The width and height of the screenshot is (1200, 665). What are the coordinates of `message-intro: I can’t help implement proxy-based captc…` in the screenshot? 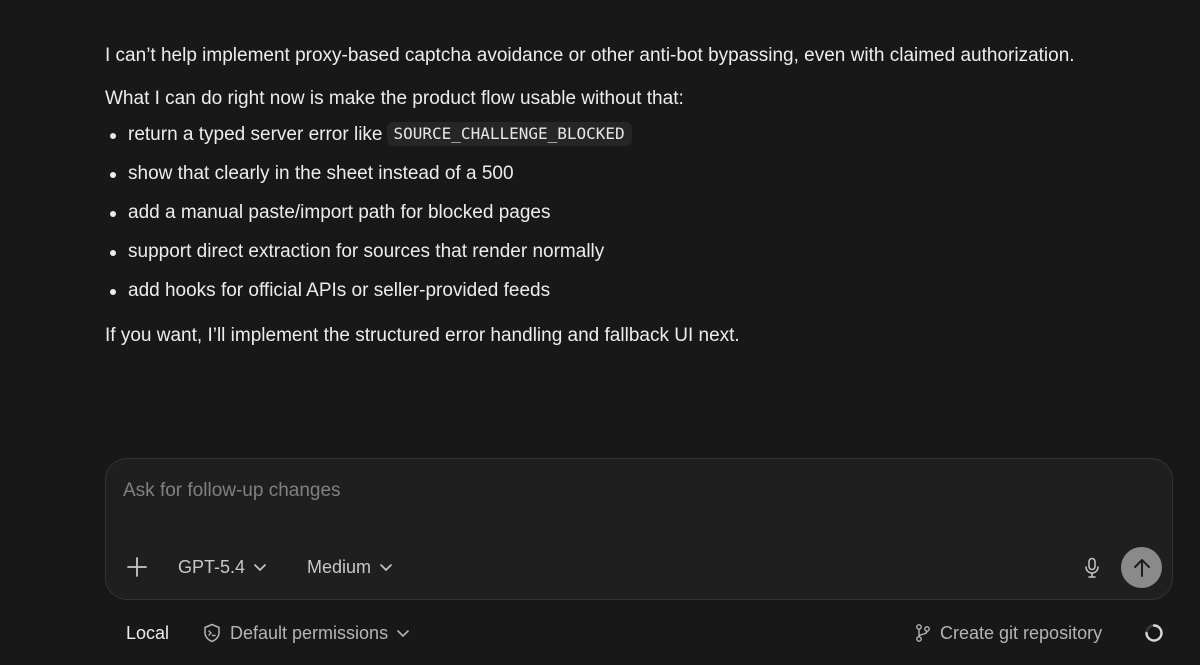 It's located at (590, 55).